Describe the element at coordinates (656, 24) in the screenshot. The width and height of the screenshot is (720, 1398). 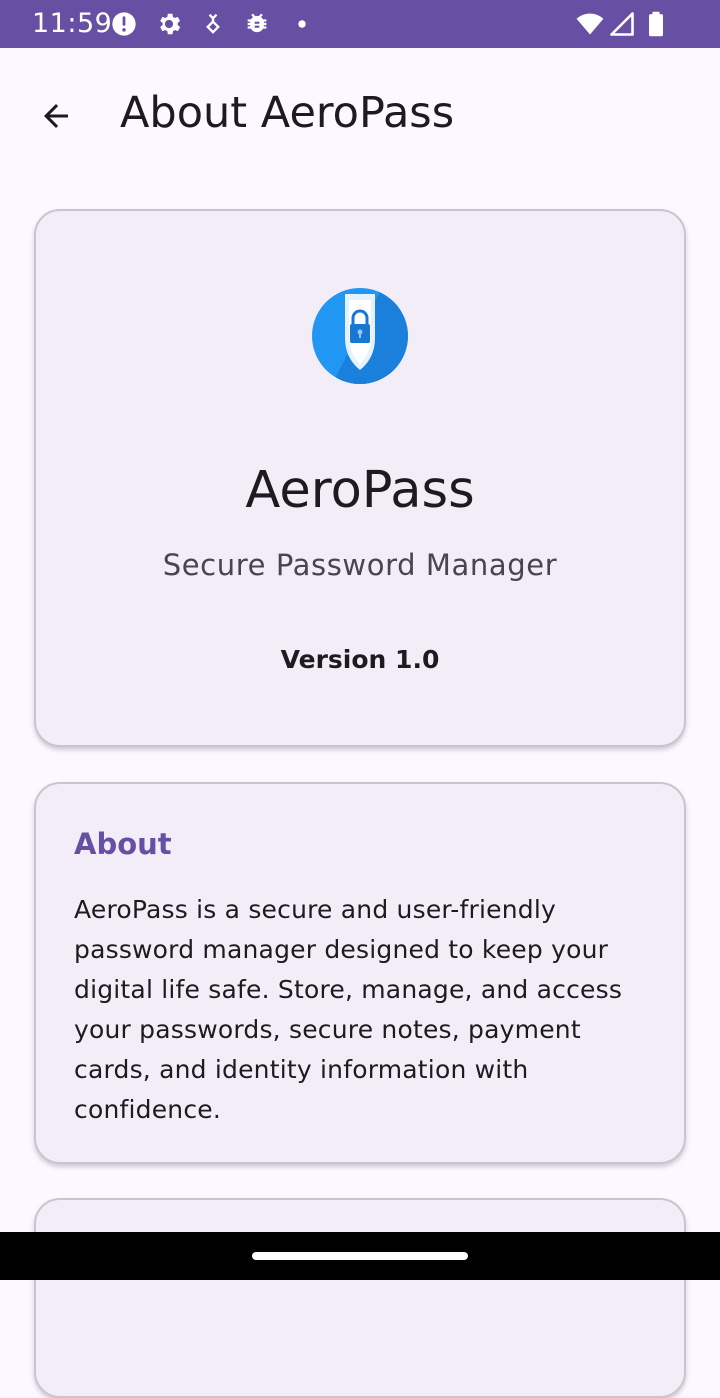
I see `battery-icon` at that location.